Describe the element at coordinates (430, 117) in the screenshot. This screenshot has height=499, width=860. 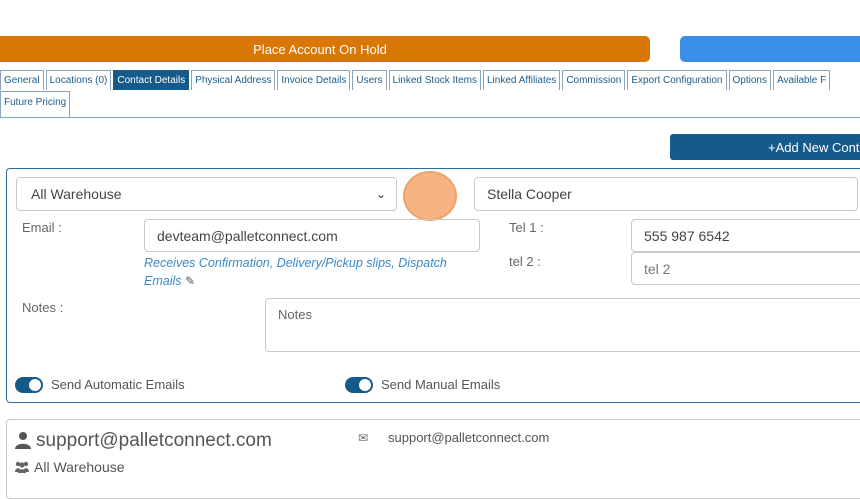
I see `tab-divider` at that location.